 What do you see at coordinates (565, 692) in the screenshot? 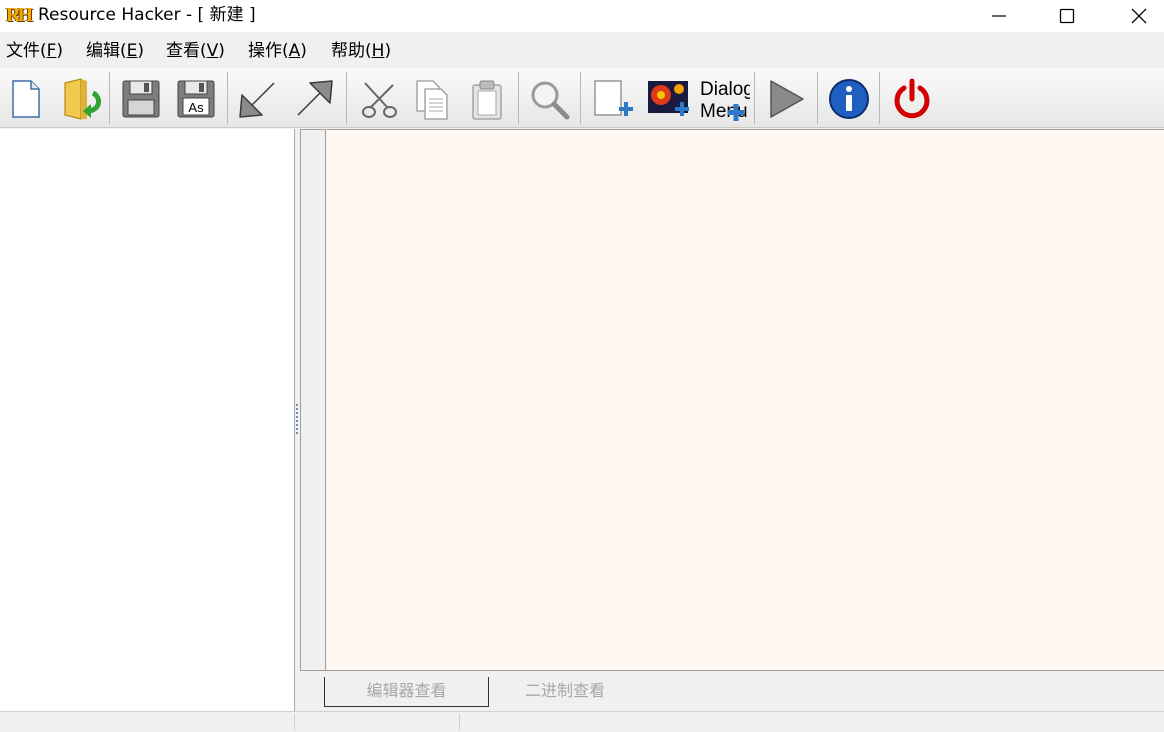
I see `tab-binary-view: 二进制查看` at bounding box center [565, 692].